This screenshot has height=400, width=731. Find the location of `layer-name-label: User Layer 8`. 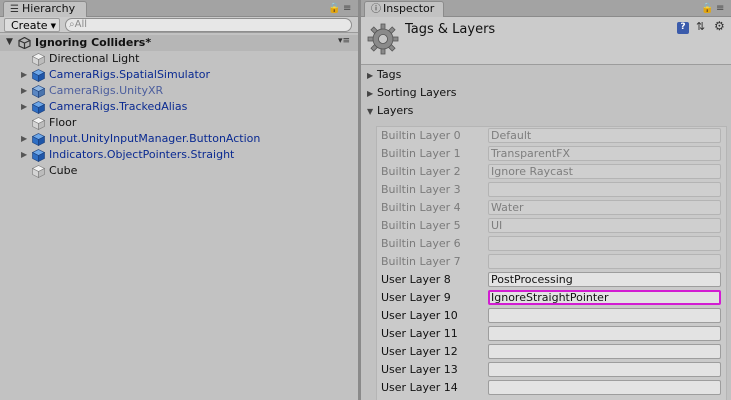

layer-name-label: User Layer 8 is located at coordinates (416, 279).